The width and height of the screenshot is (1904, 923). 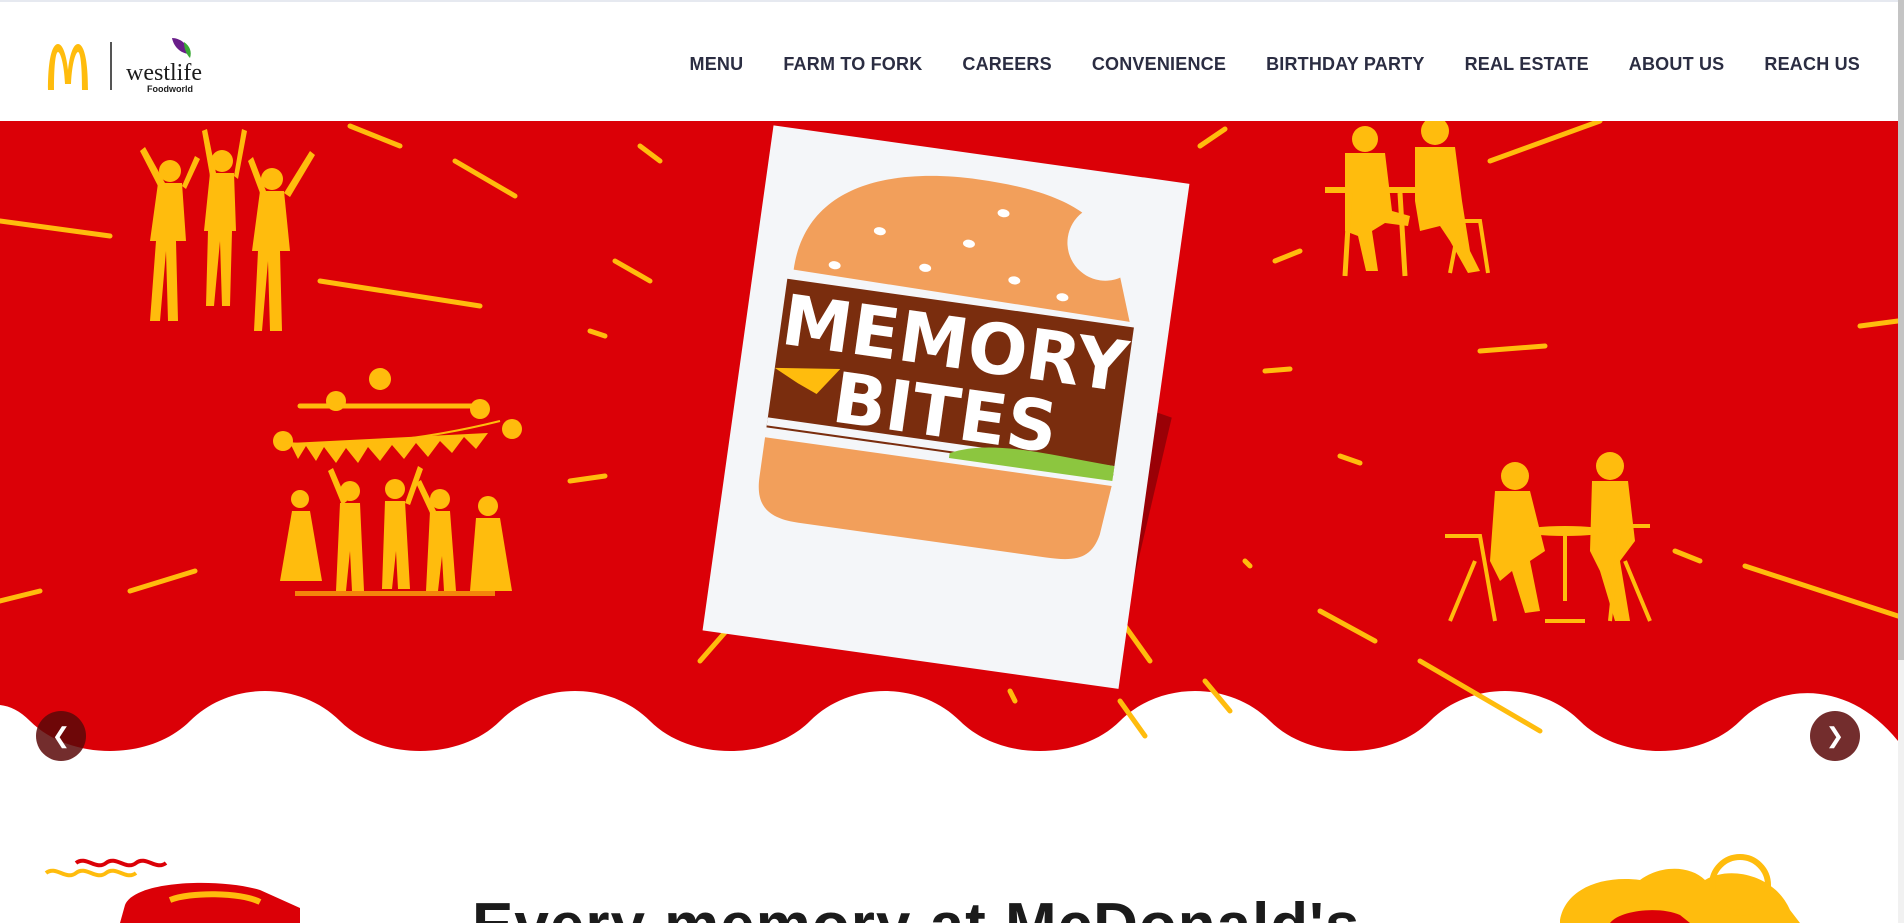 I want to click on nav-farm-to-fork: FARM TO FORK, so click(x=852, y=64).